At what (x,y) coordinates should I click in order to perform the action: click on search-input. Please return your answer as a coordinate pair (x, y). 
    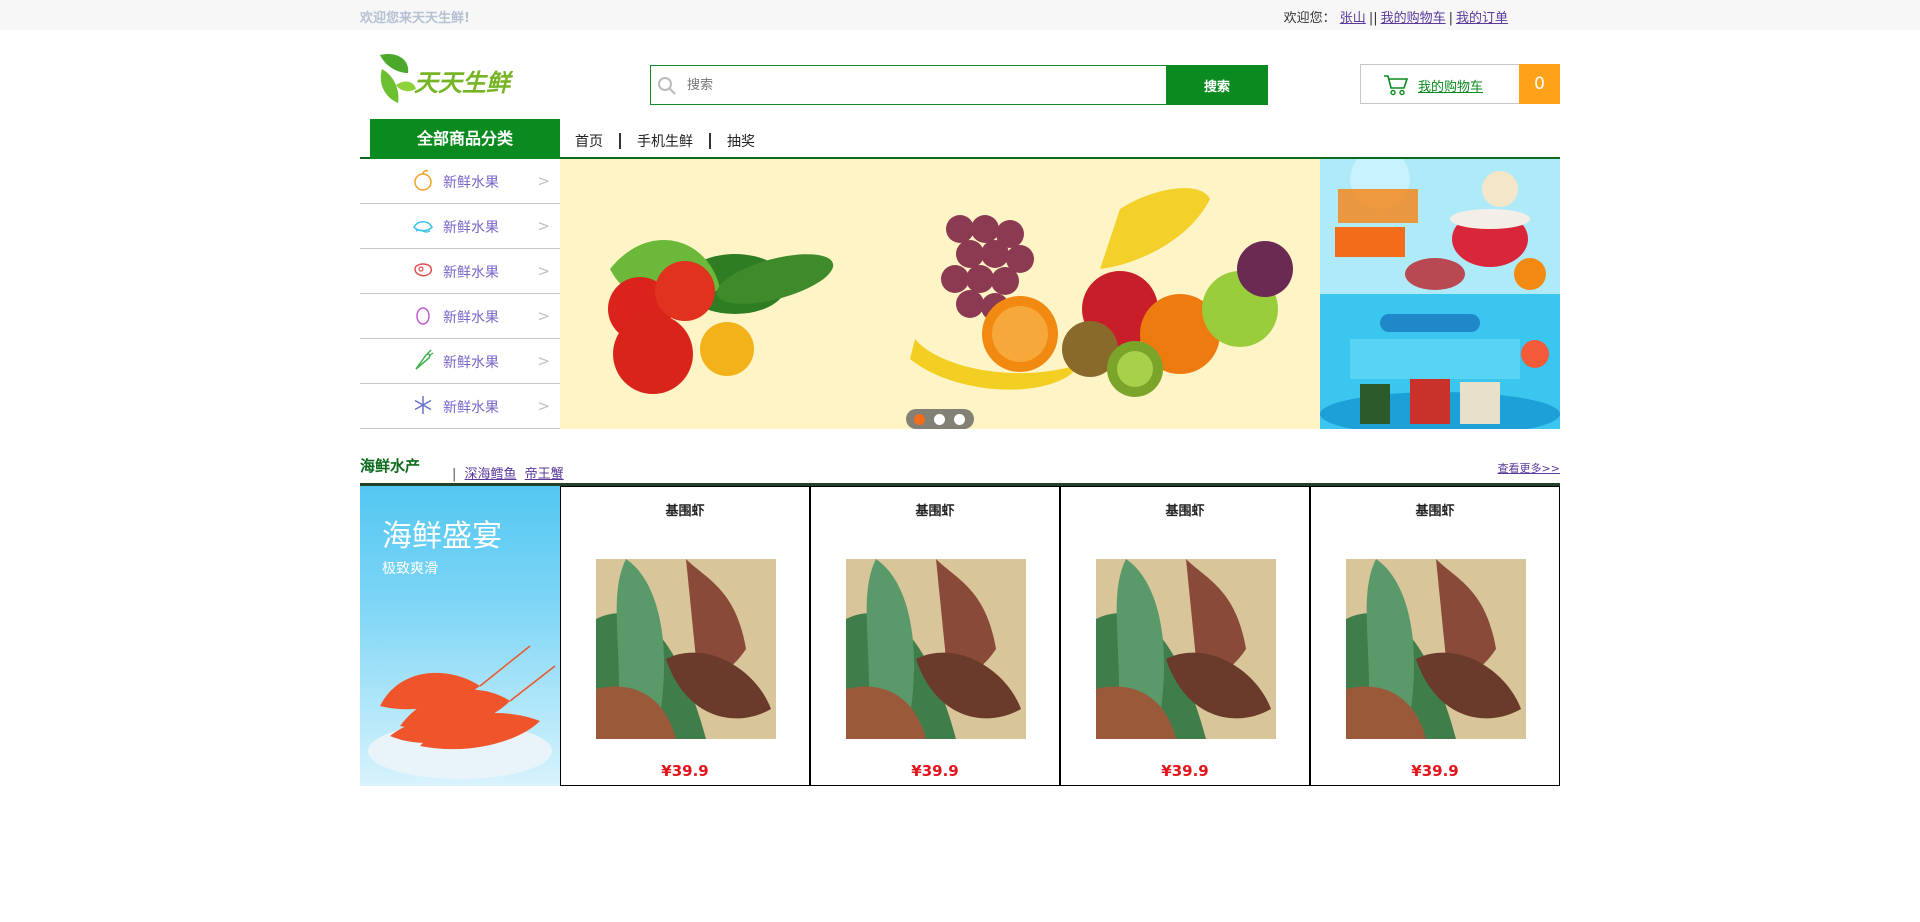
    Looking at the image, I should click on (924, 85).